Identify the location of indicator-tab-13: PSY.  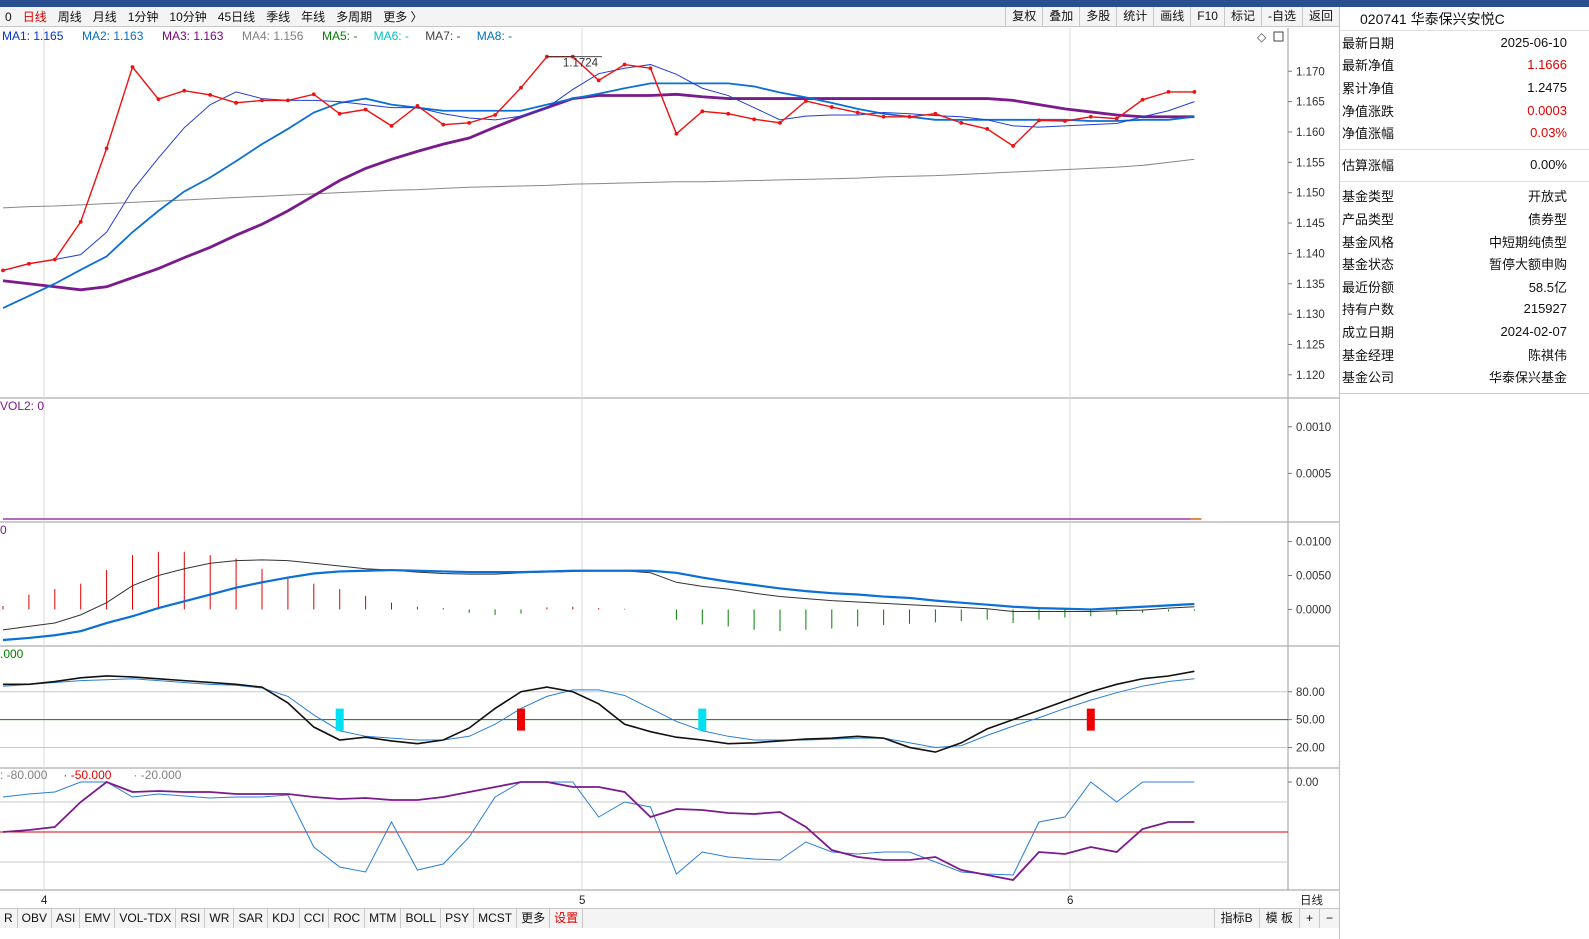
(458, 918).